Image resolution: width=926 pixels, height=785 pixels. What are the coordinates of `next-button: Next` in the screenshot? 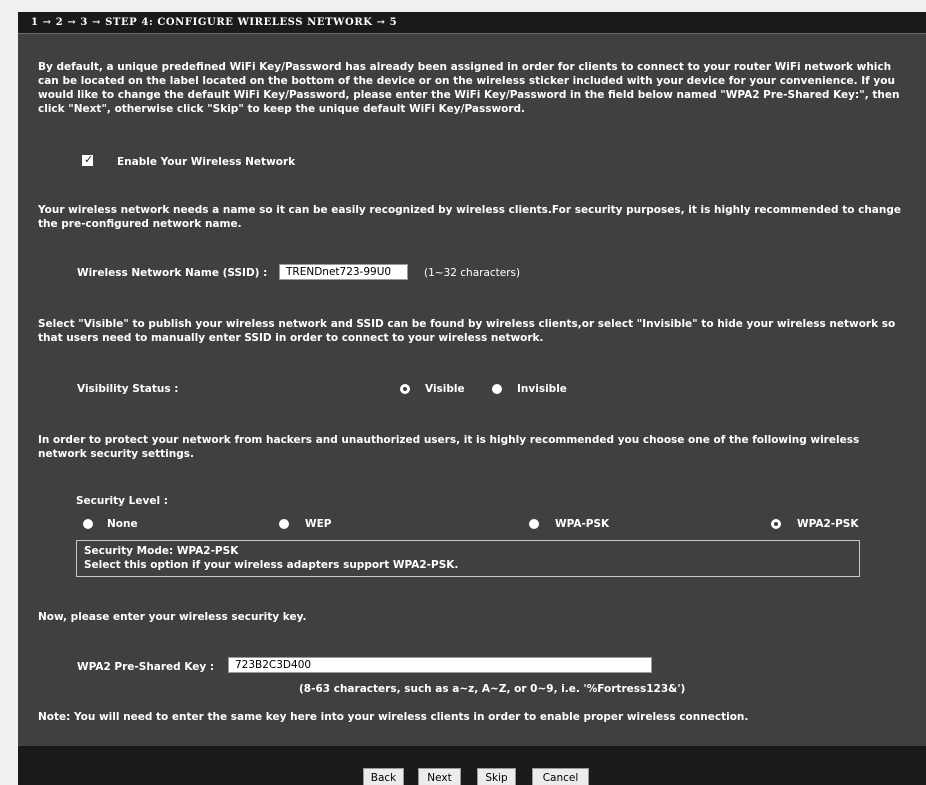 It's located at (439, 776).